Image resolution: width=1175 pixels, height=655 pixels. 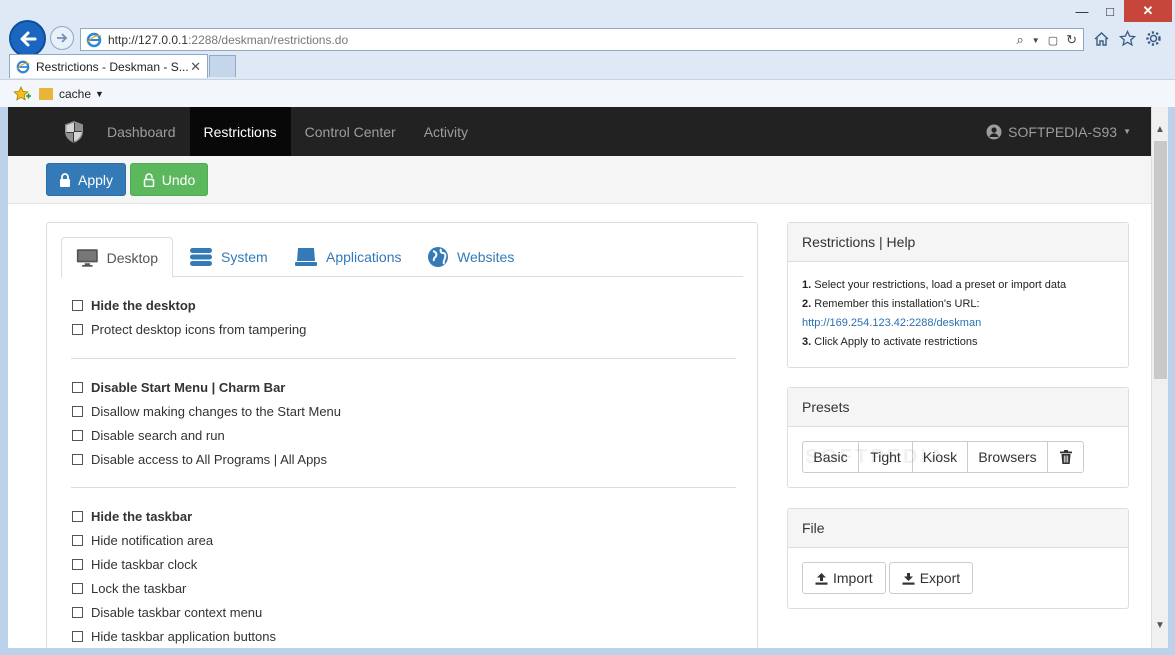 What do you see at coordinates (1019, 40) in the screenshot?
I see `search-icon: ⌕` at bounding box center [1019, 40].